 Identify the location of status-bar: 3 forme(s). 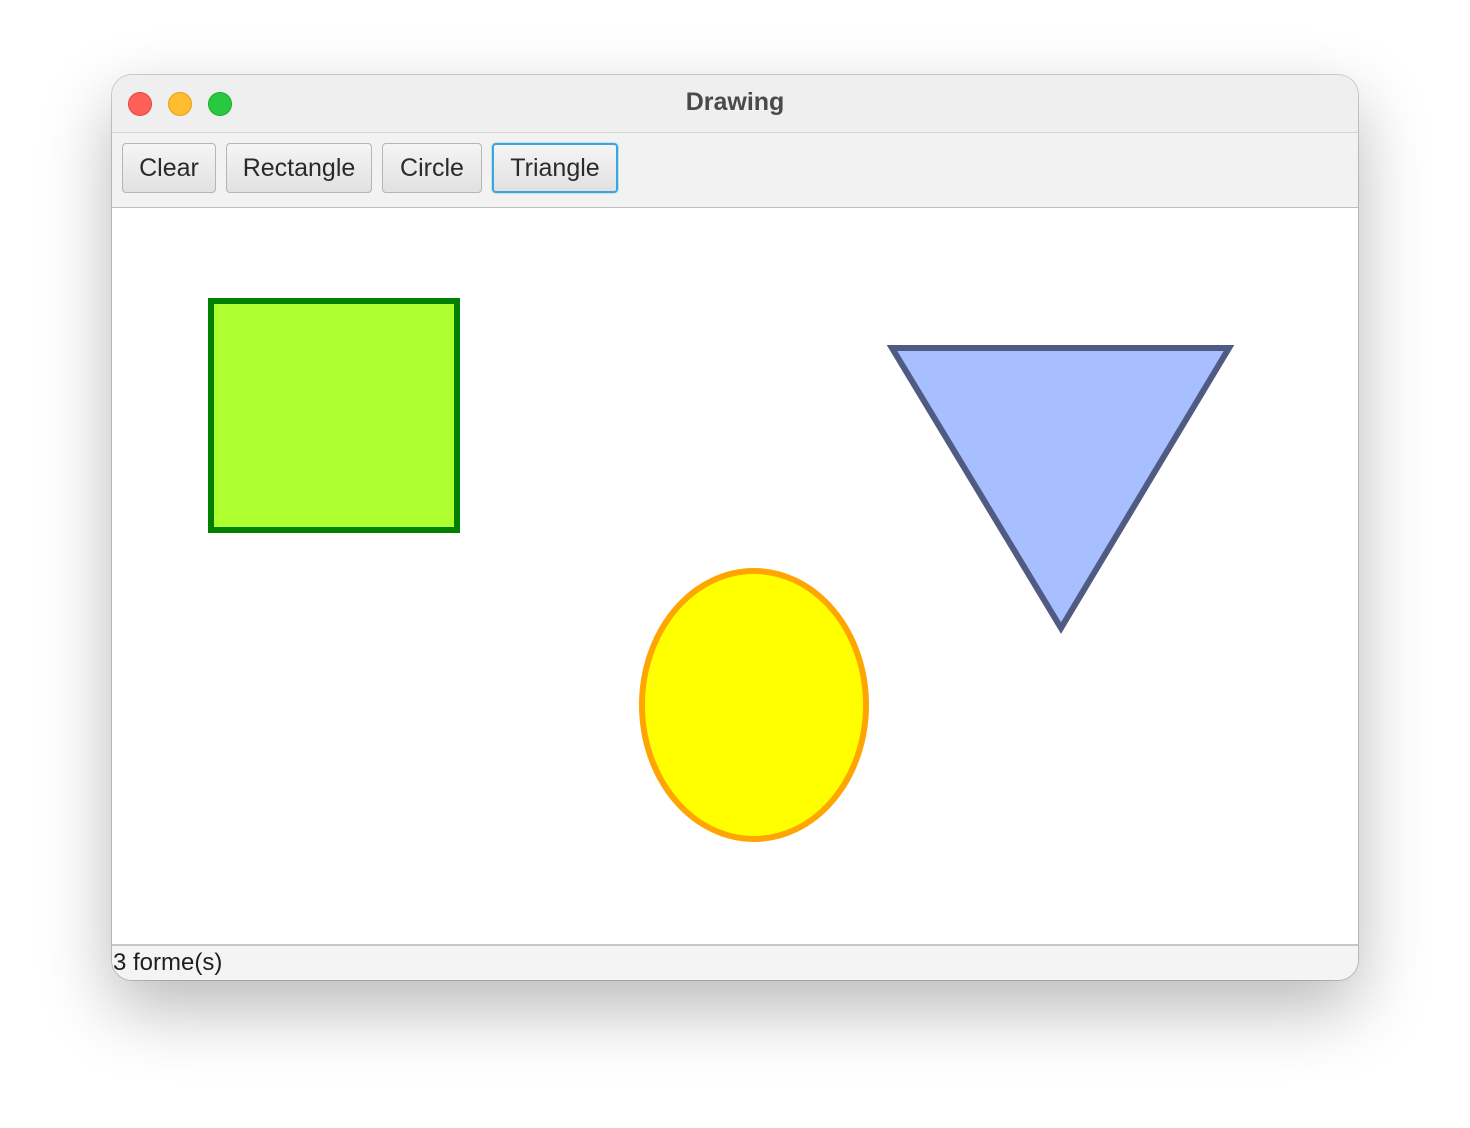
(735, 962).